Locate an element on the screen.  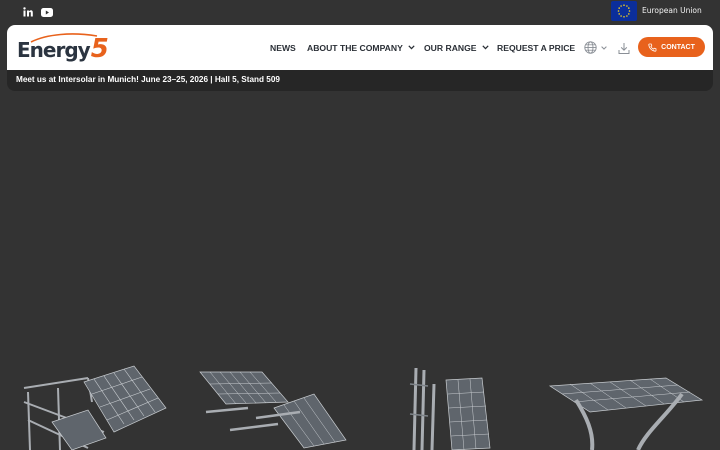
vertical-fence-system-image is located at coordinates (450, 407).